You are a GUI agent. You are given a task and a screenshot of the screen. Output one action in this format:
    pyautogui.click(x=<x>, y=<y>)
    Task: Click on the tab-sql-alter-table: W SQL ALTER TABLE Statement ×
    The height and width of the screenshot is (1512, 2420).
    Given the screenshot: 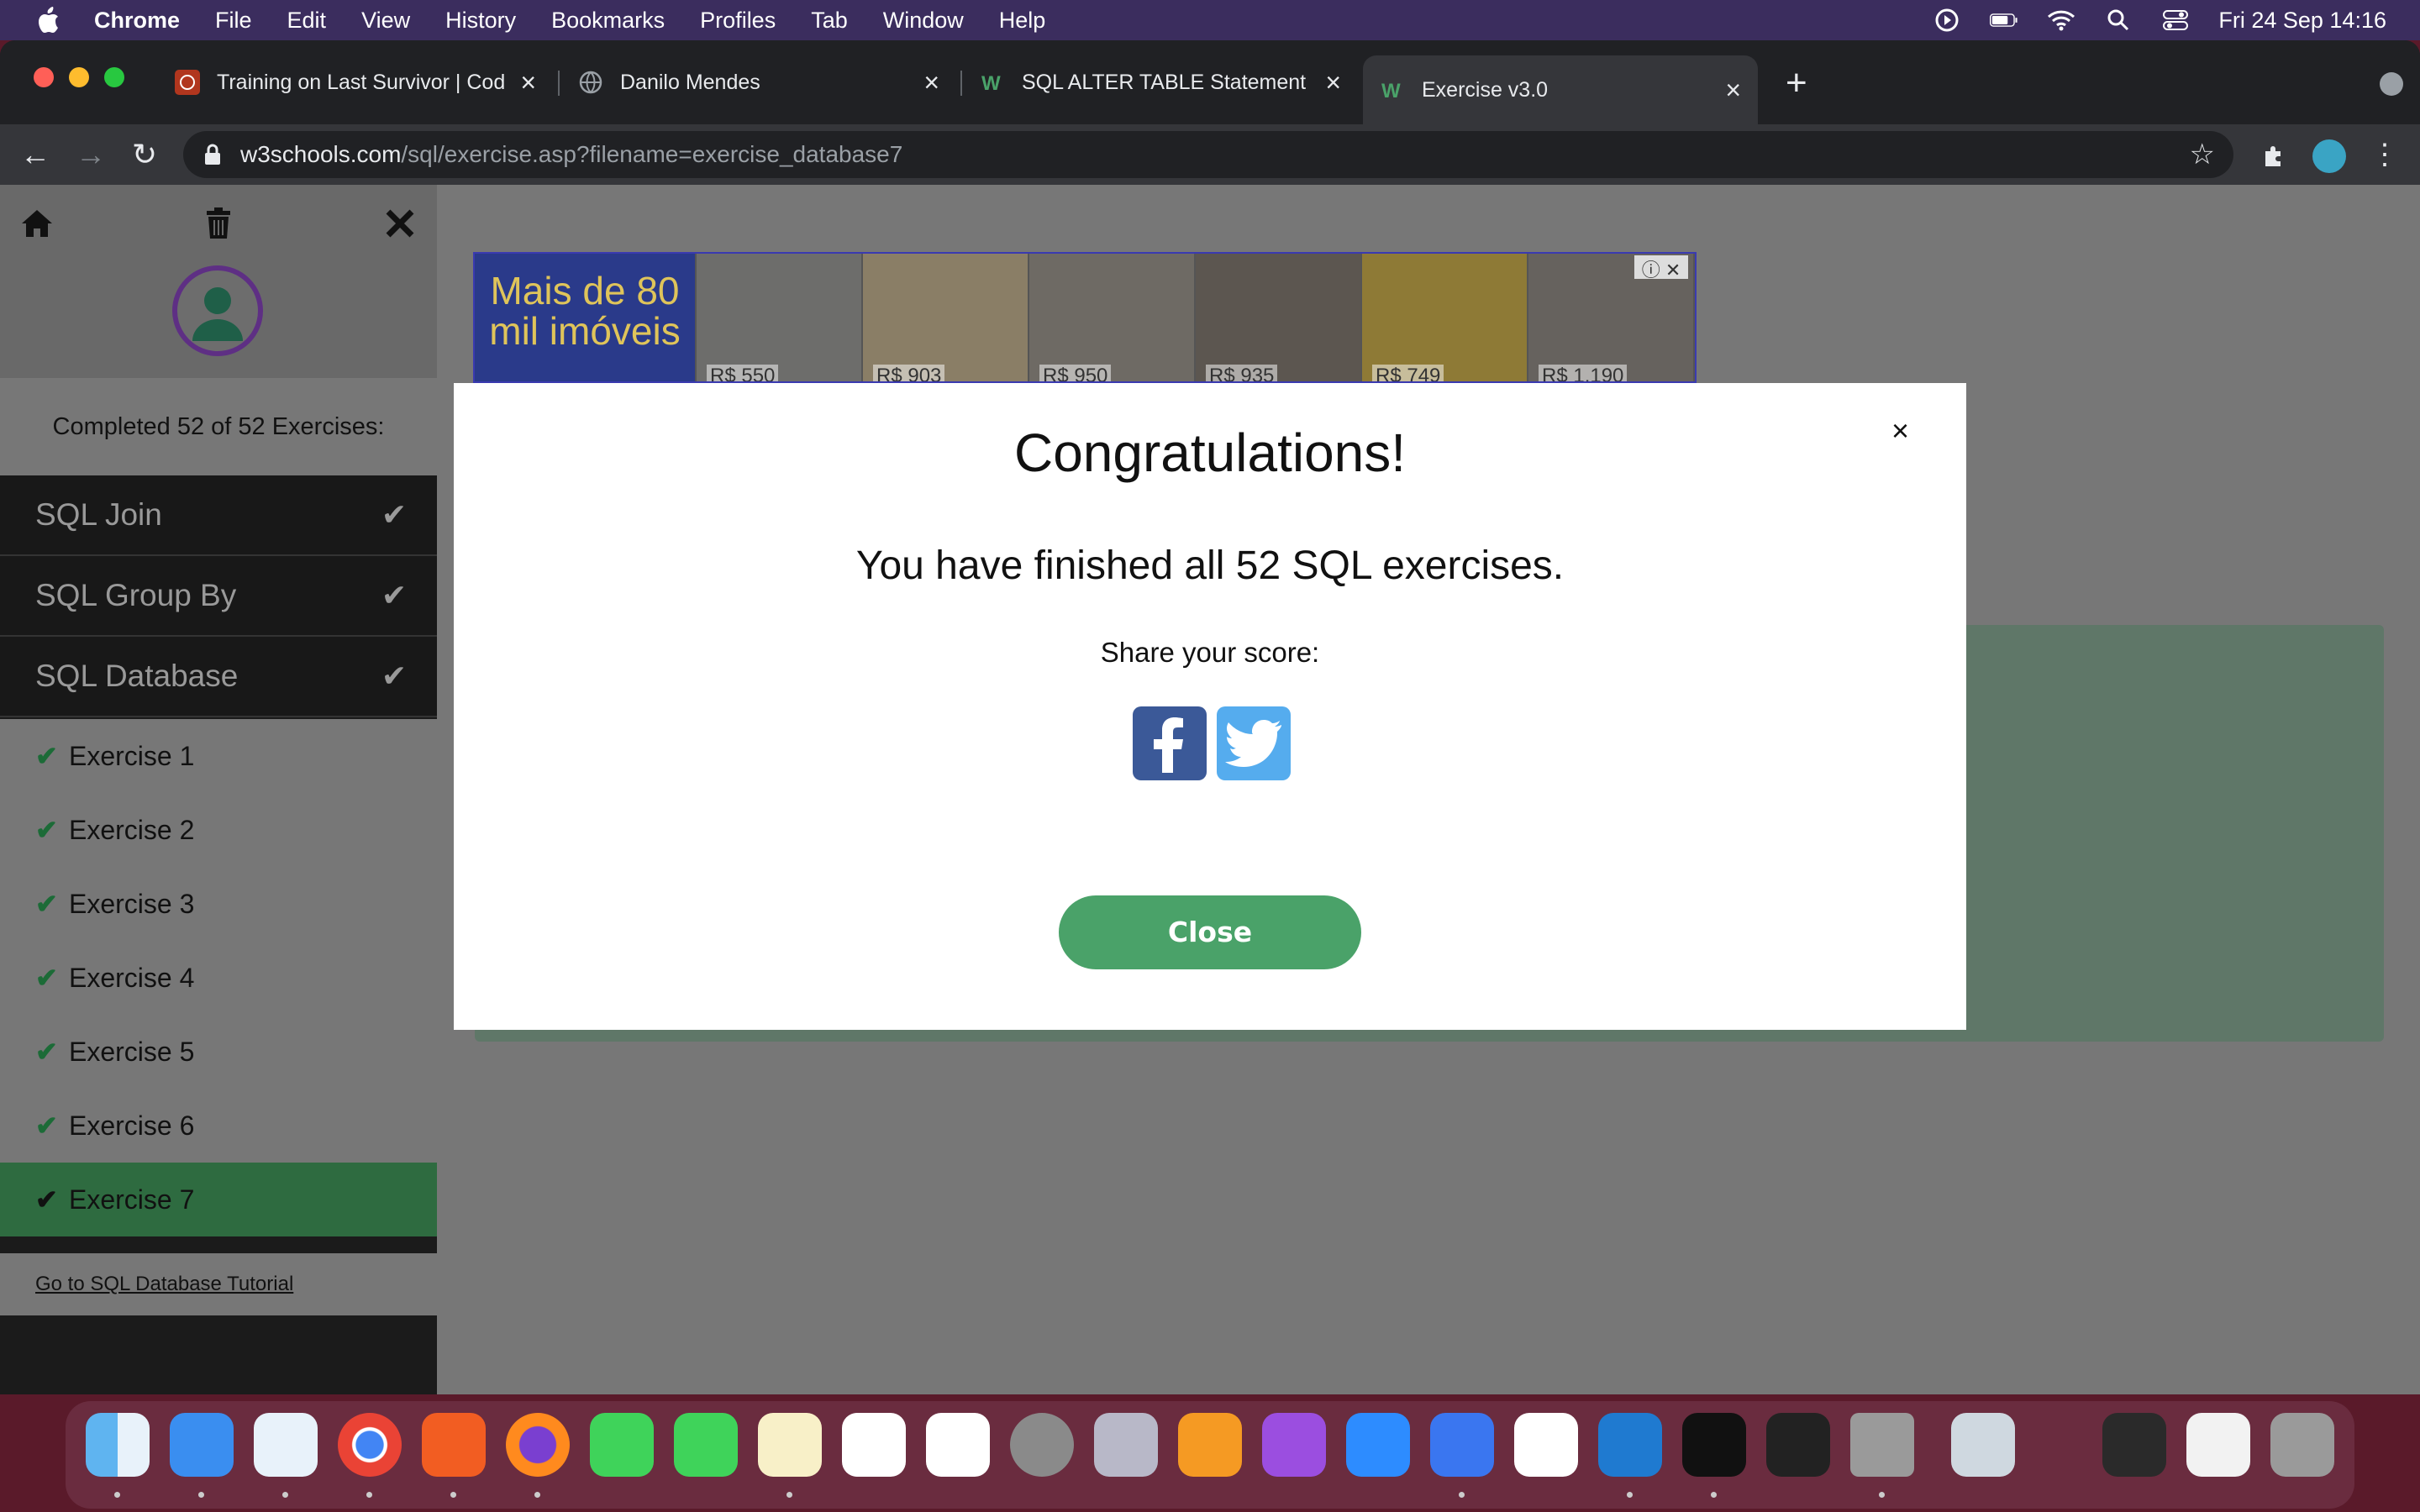 What is the action you would take?
    pyautogui.click(x=1161, y=82)
    